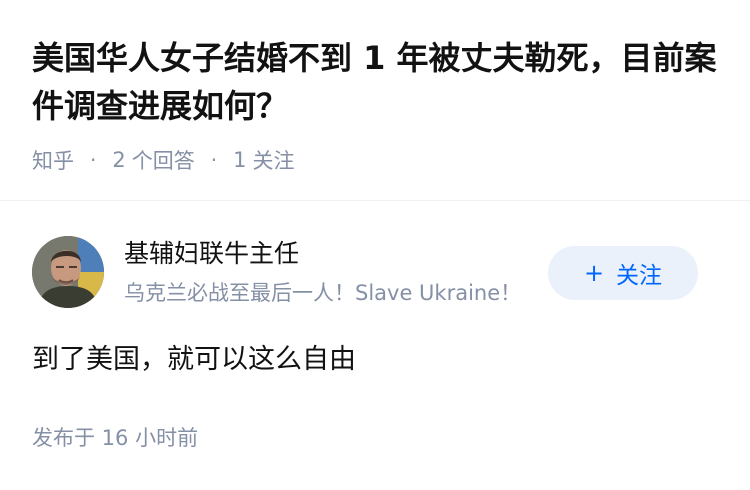  What do you see at coordinates (239, 160) in the screenshot?
I see `follower-count: 1` at bounding box center [239, 160].